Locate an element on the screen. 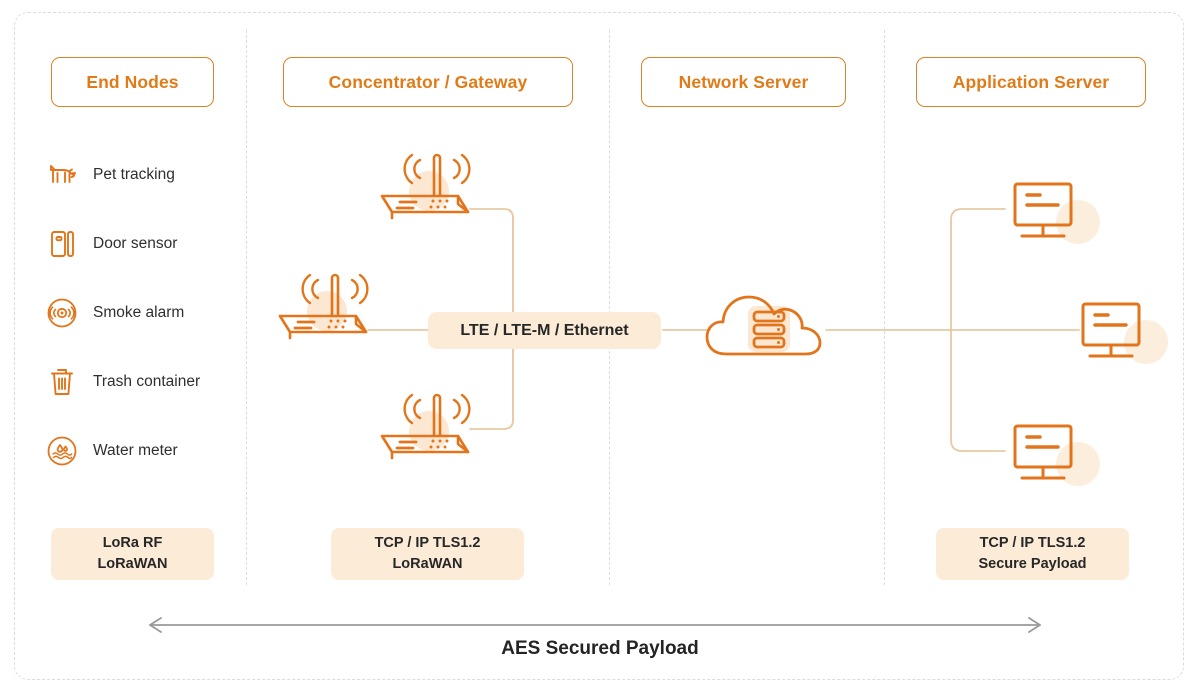 The height and width of the screenshot is (695, 1200). cloud-server-icon is located at coordinates (763, 325).